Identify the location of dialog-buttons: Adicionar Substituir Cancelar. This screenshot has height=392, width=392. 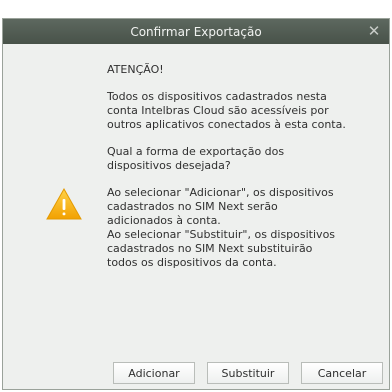
(248, 374).